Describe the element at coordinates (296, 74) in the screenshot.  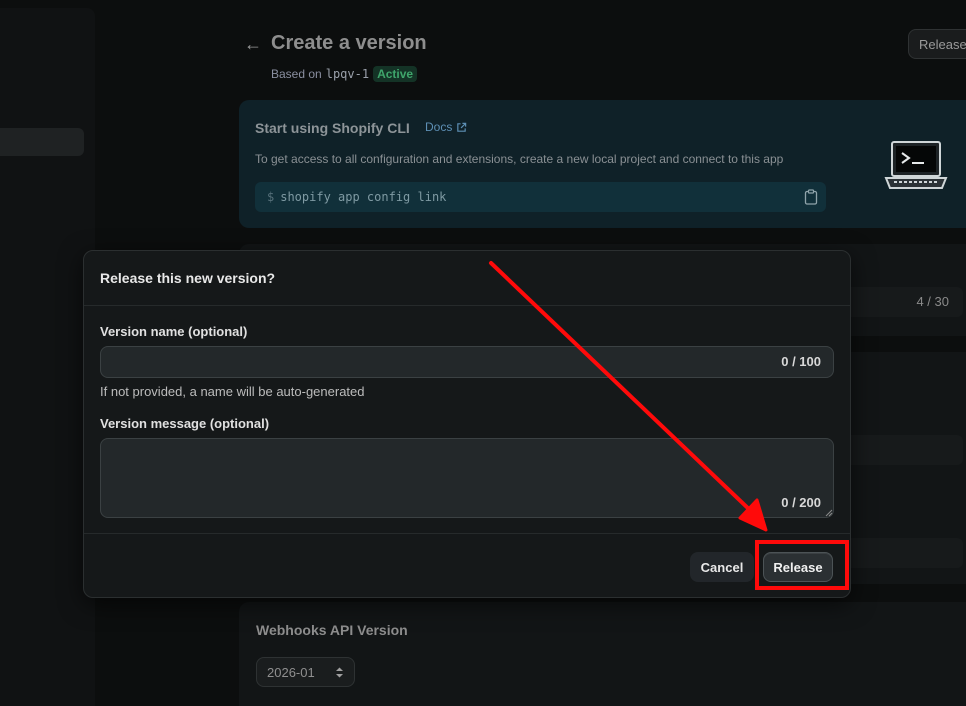
I see `based-on-label: Based on` at that location.